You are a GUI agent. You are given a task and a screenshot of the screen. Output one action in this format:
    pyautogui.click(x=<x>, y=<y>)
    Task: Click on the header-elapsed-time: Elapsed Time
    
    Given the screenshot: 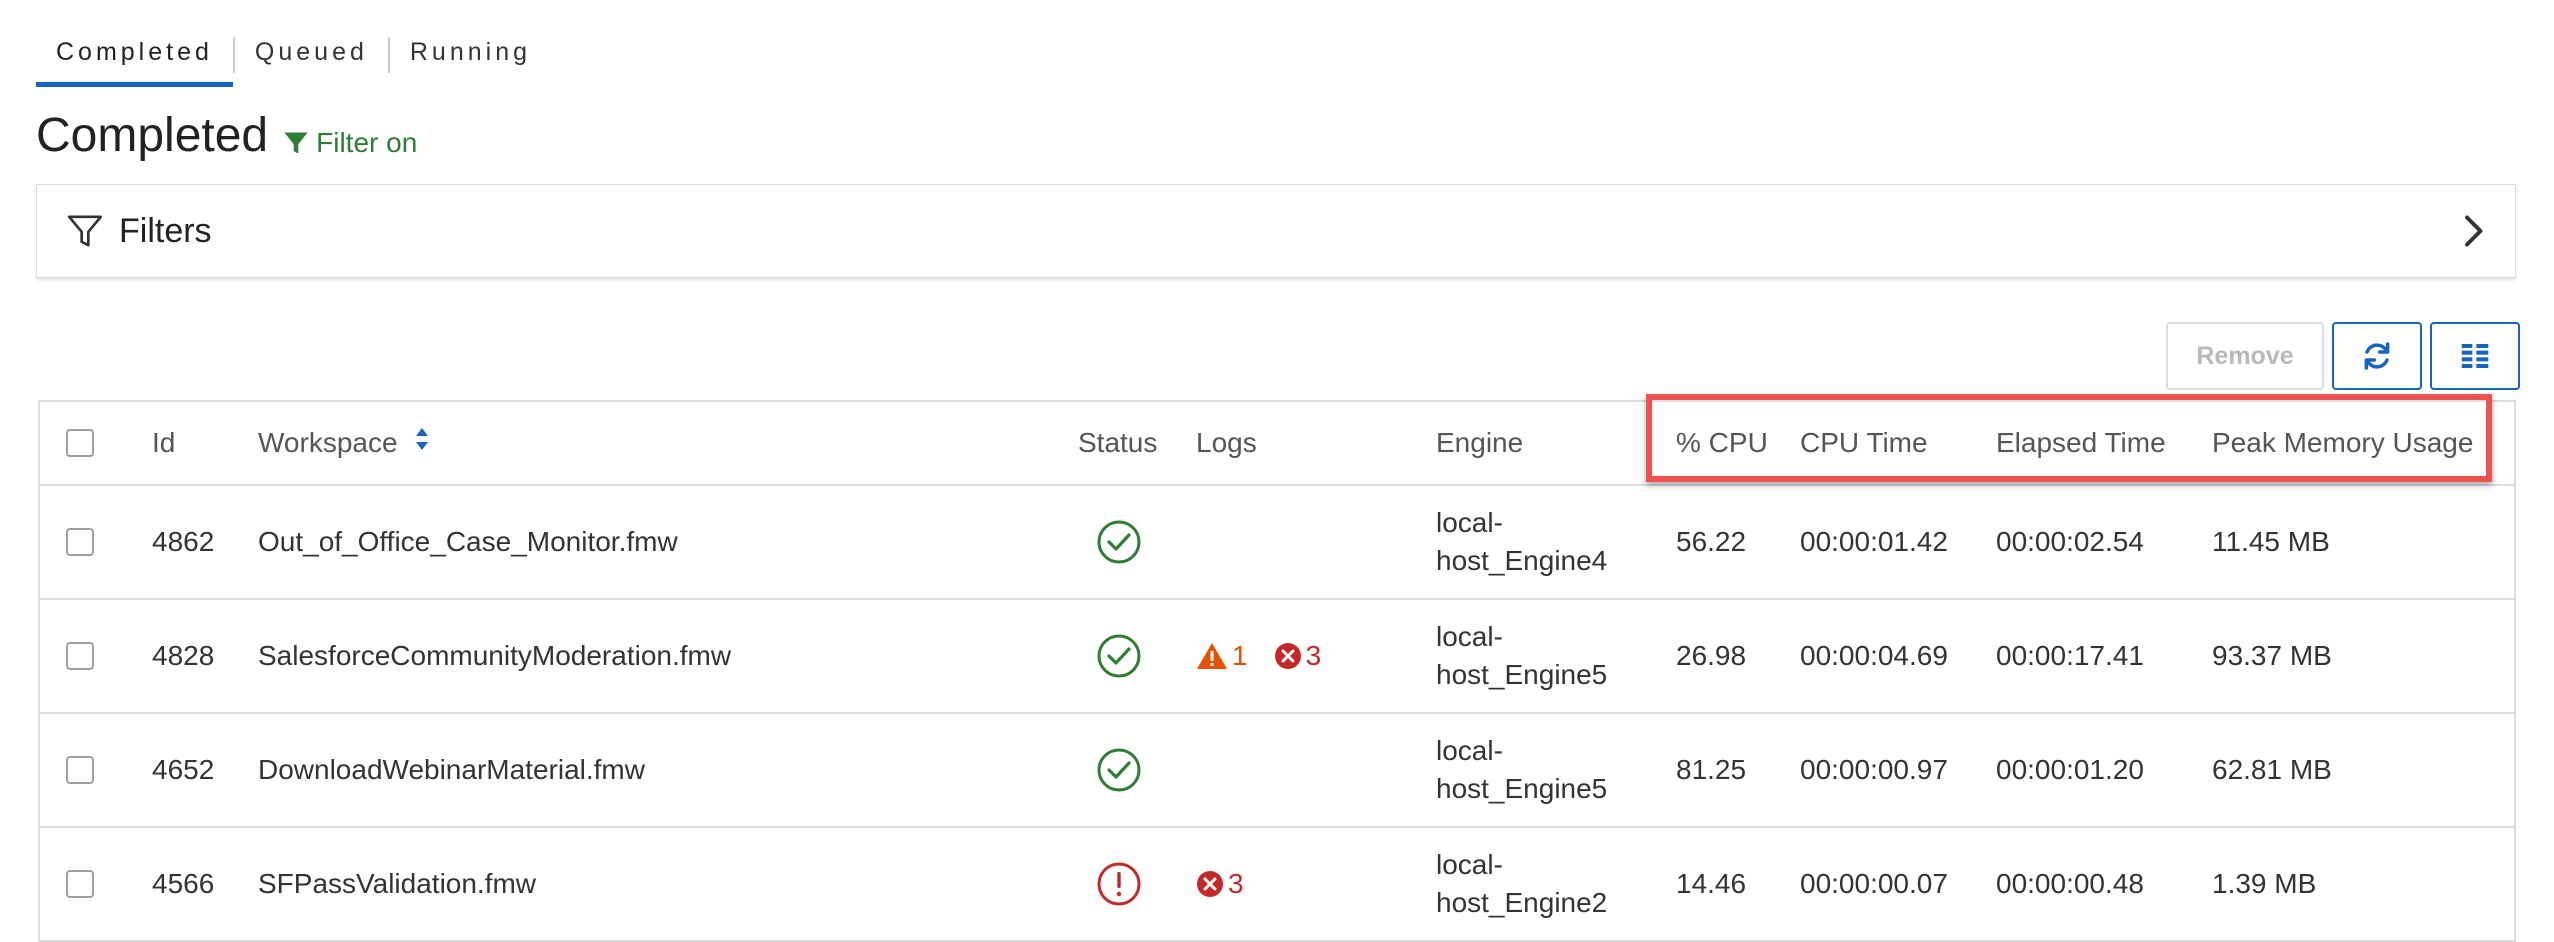 What is the action you would take?
    pyautogui.click(x=2081, y=443)
    